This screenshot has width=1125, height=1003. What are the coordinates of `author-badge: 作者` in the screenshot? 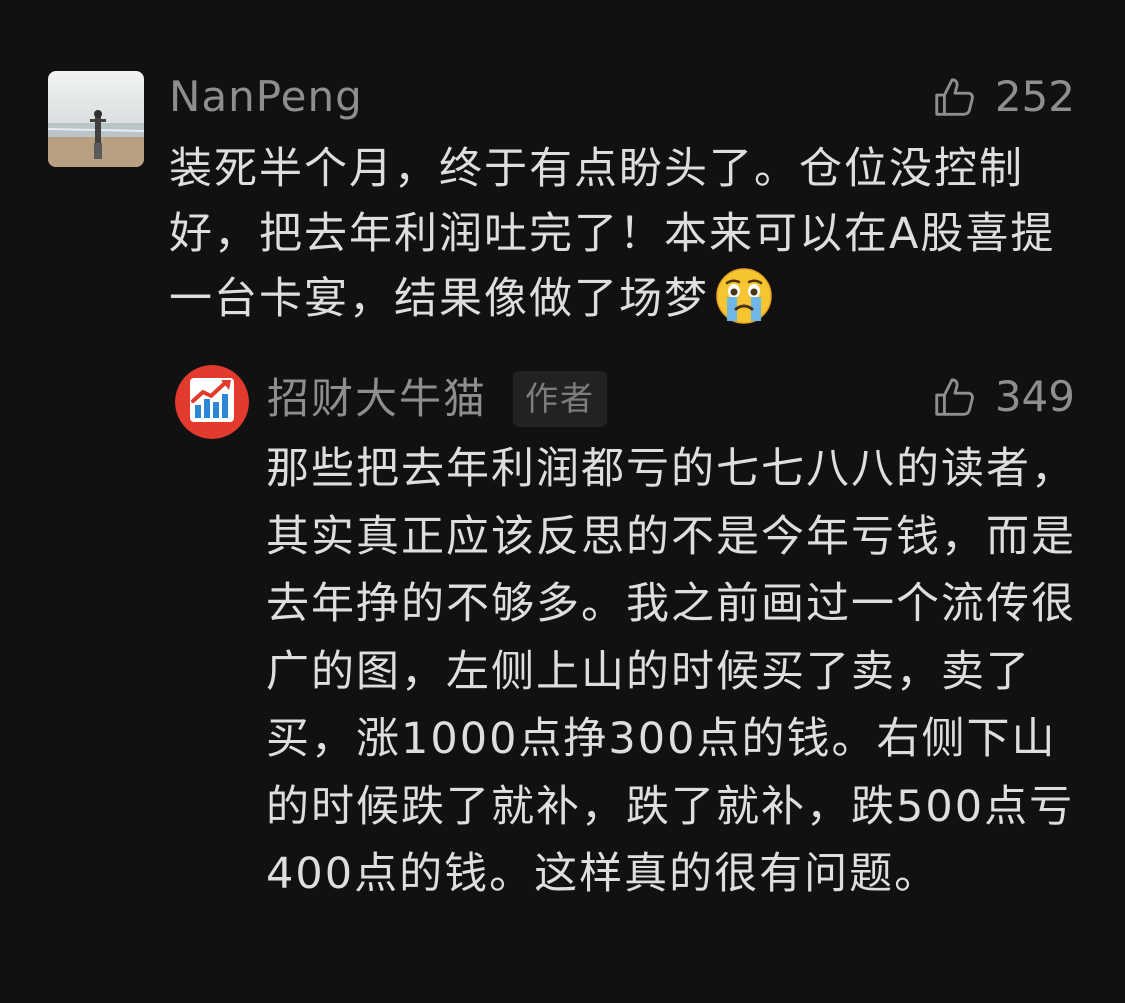 It's located at (560, 399).